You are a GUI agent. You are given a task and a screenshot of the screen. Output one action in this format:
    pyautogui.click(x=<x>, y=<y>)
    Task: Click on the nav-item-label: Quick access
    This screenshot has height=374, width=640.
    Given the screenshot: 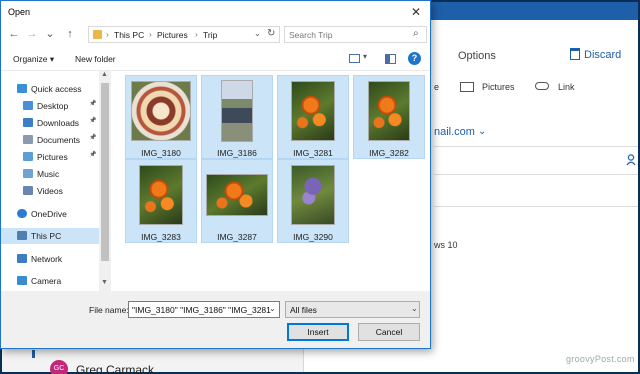 What is the action you would take?
    pyautogui.click(x=56, y=89)
    